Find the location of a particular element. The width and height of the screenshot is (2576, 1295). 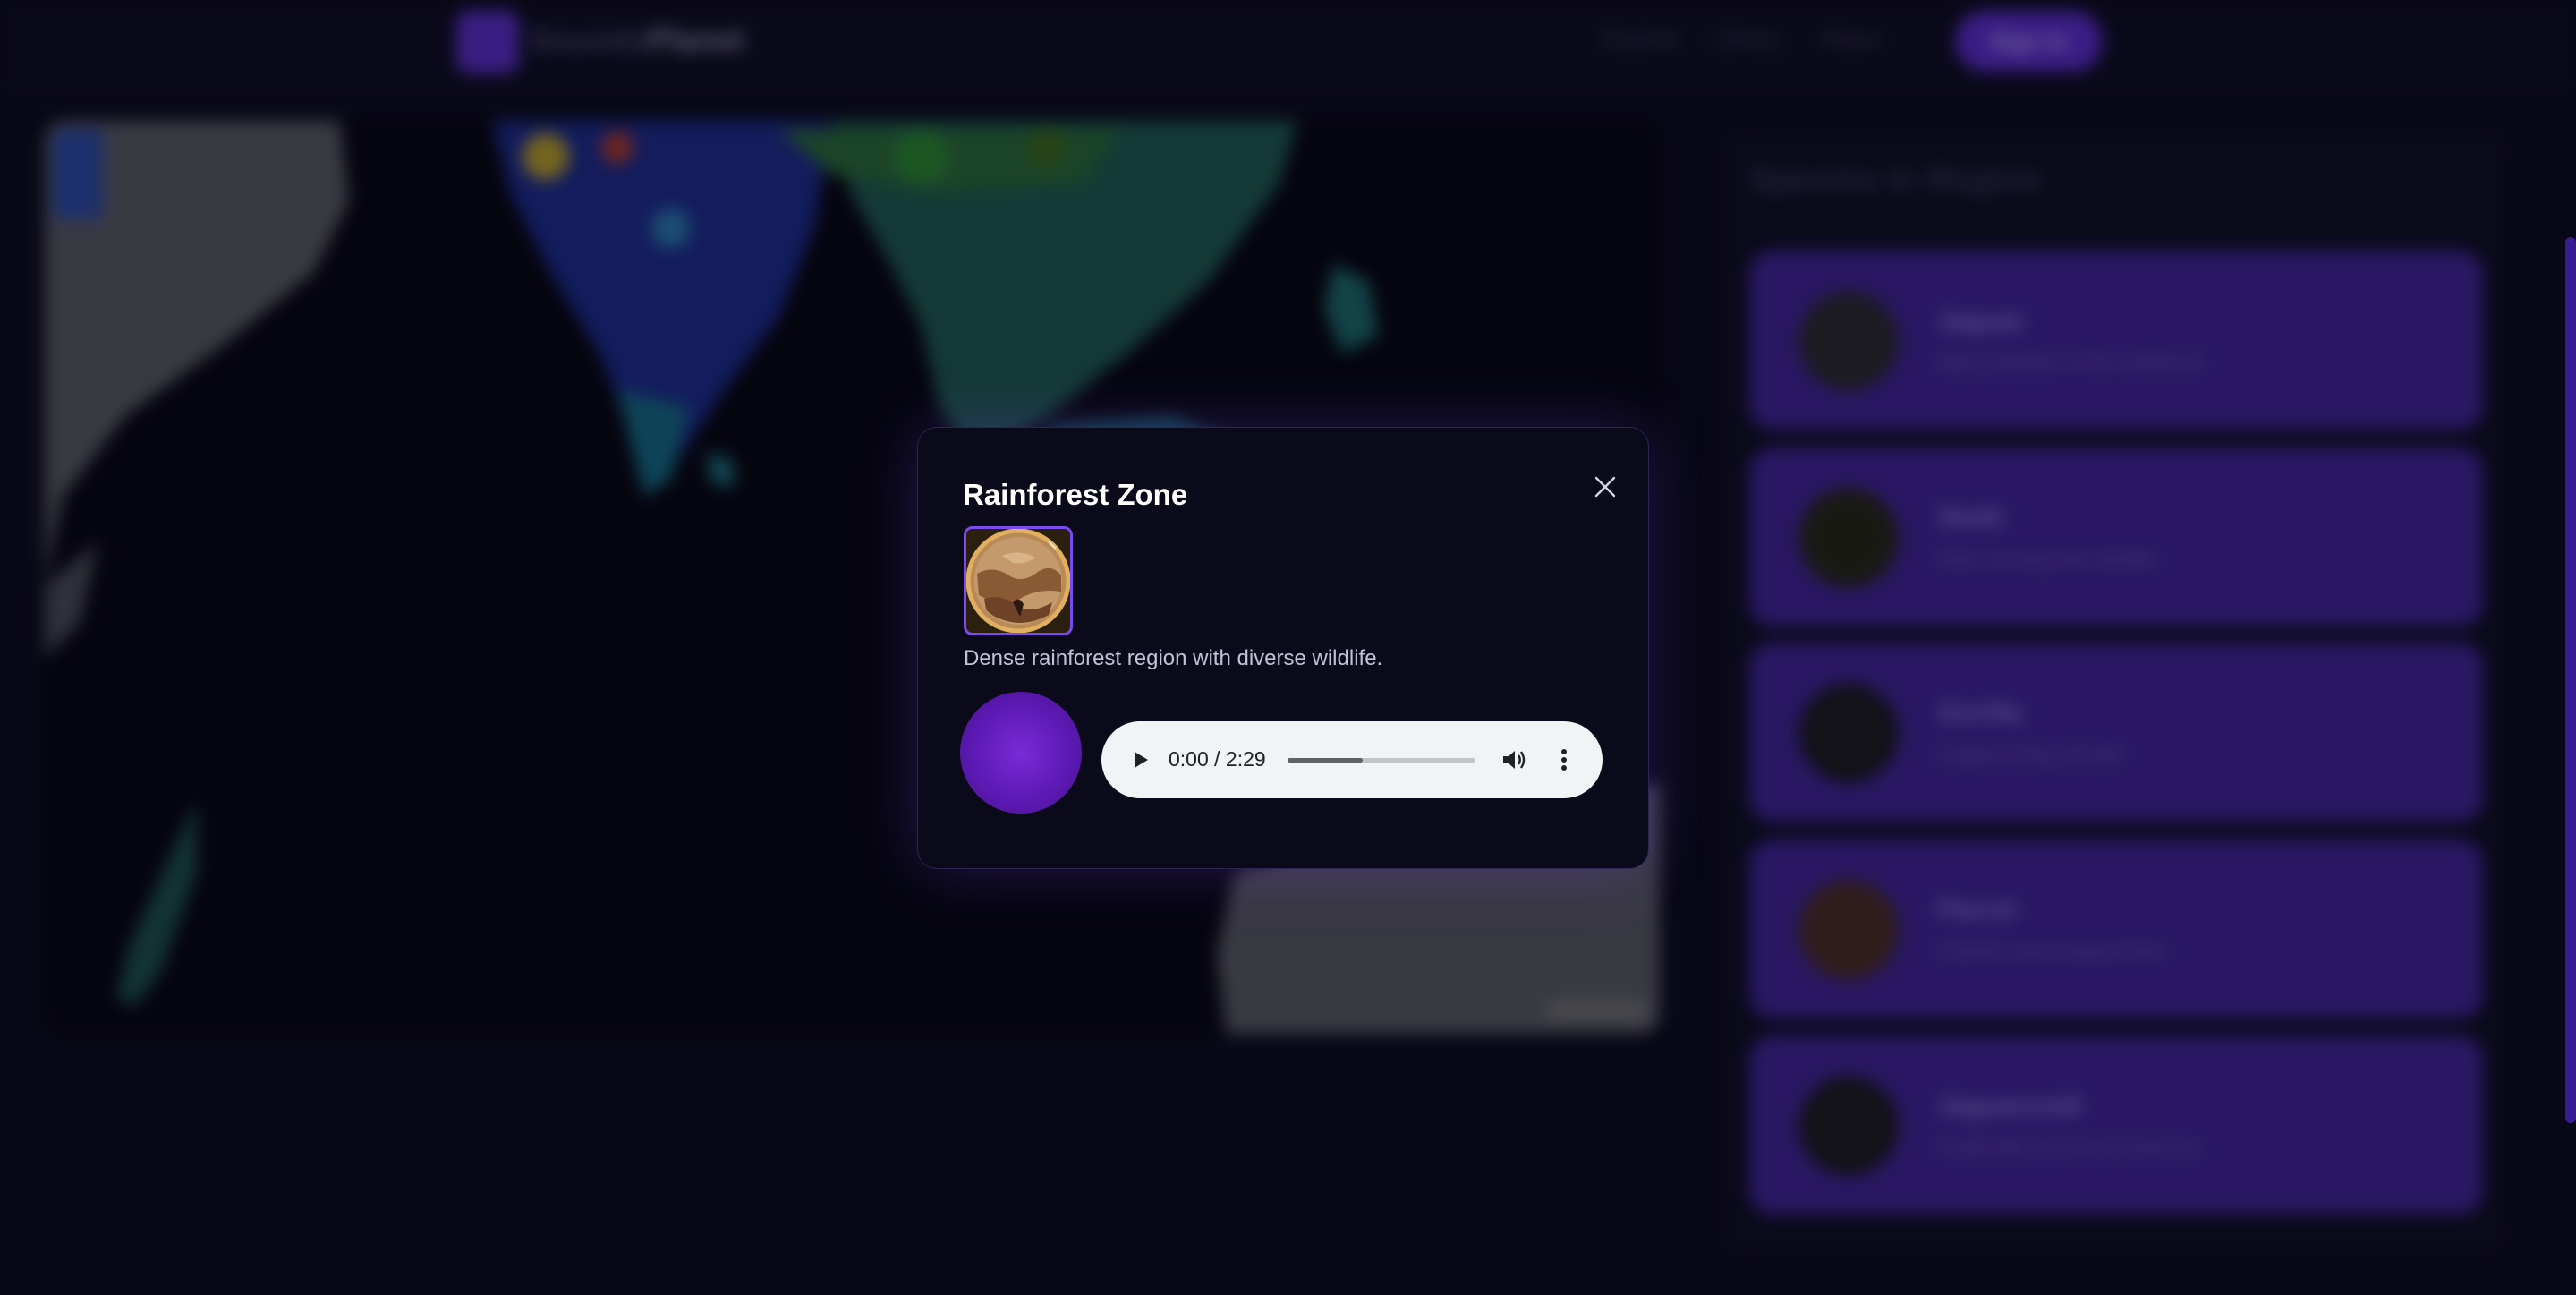

modal-title: Rainforest Zone is located at coordinates (1075, 494).